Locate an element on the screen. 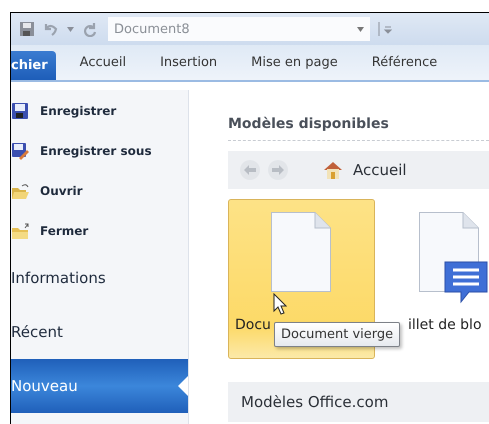 The height and width of the screenshot is (424, 489). section-title: Modèles disponibles is located at coordinates (358, 128).